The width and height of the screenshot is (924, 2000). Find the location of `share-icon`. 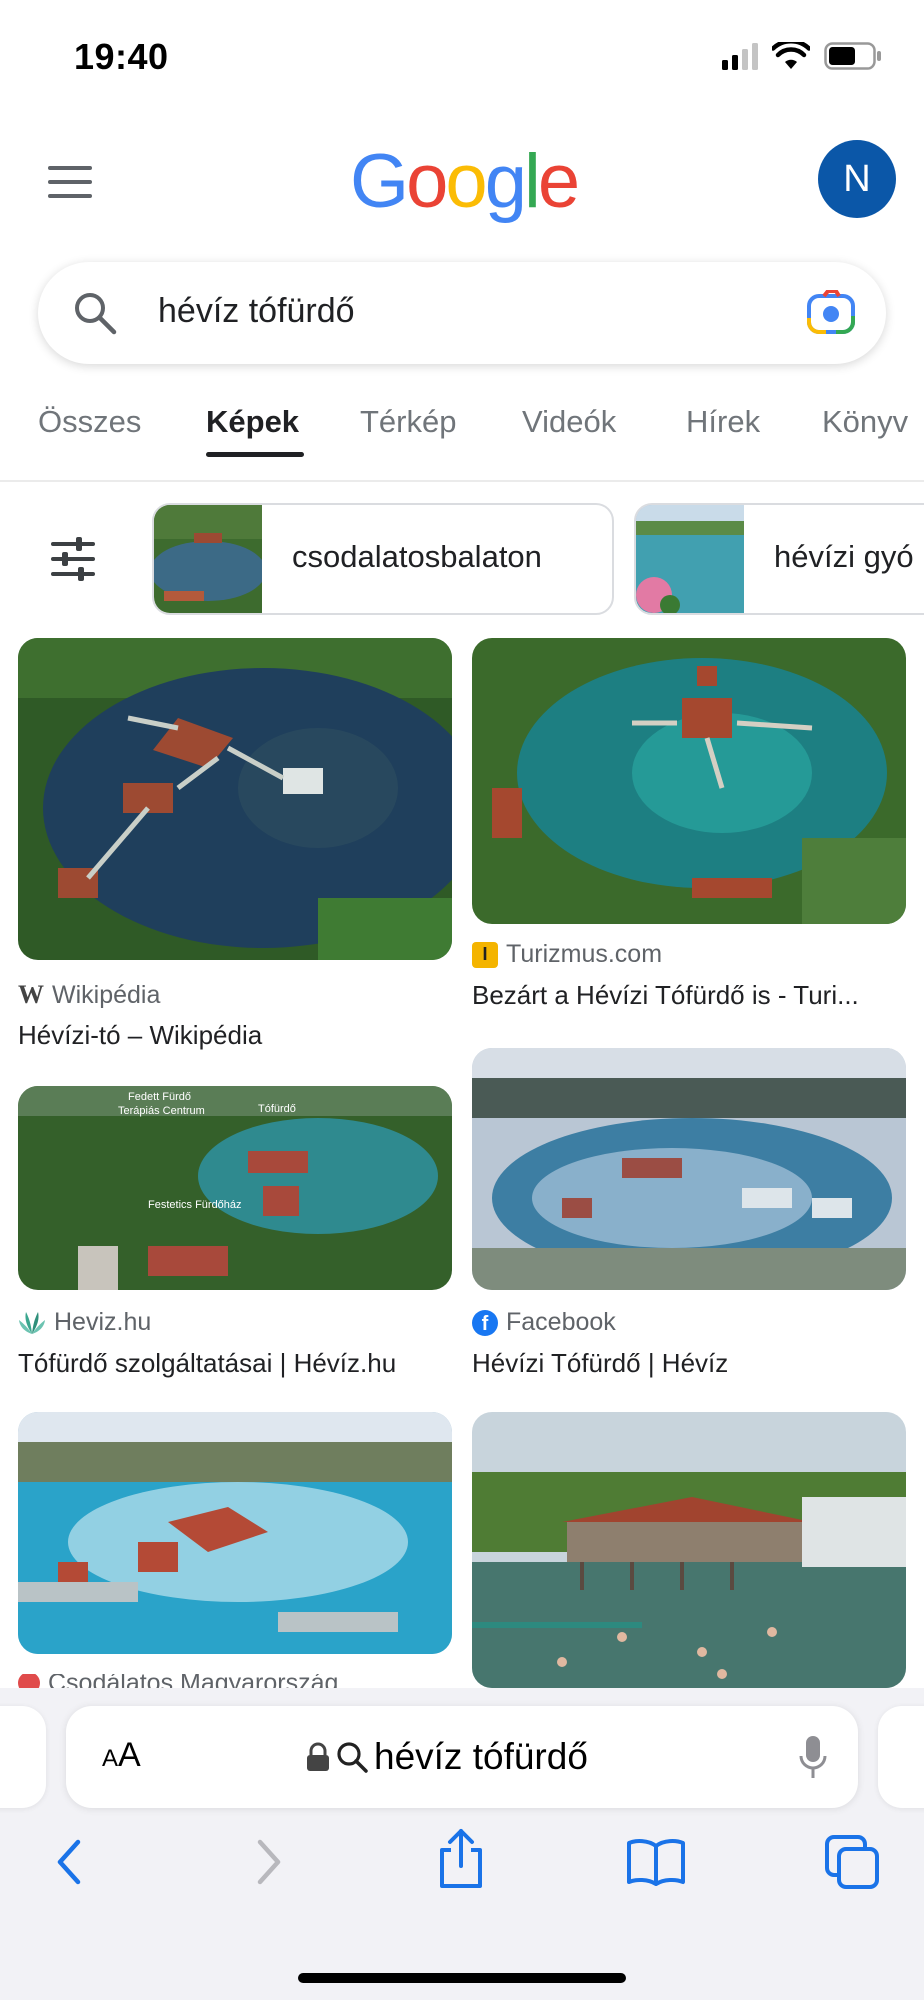

share-icon is located at coordinates (461, 1859).